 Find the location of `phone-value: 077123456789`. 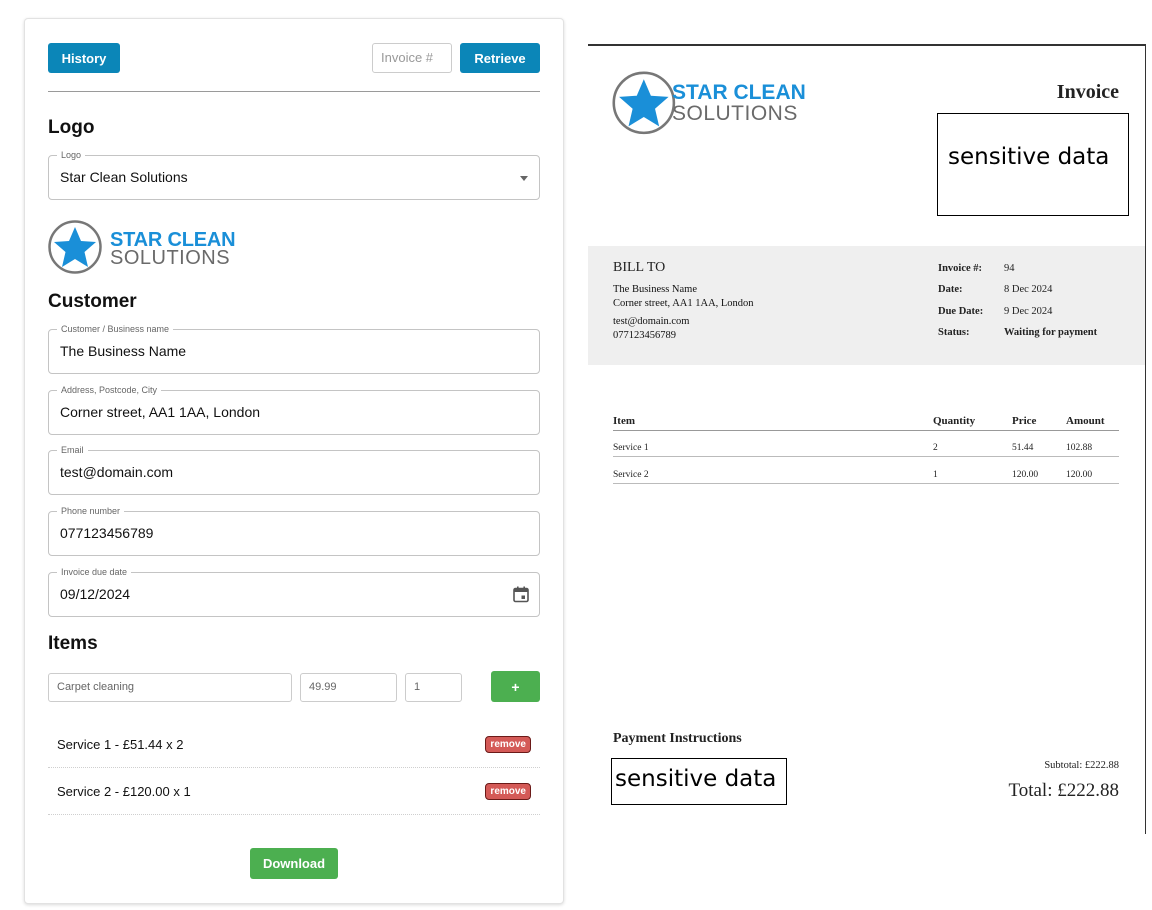

phone-value: 077123456789 is located at coordinates (107, 533).